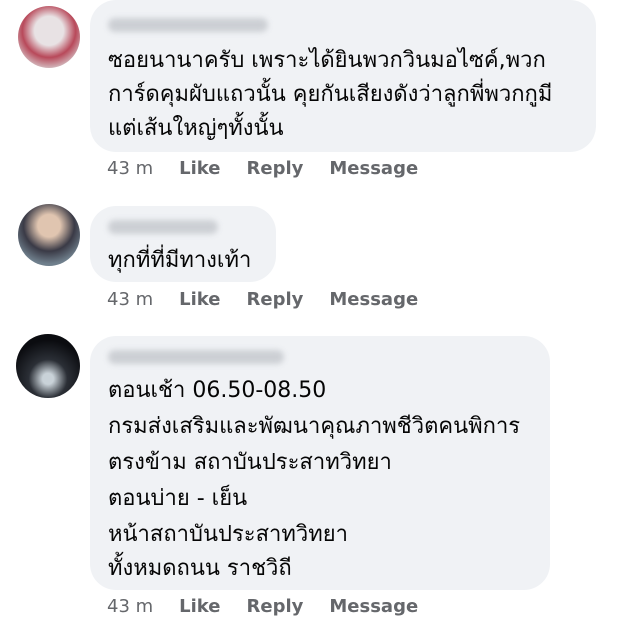  Describe the element at coordinates (178, 498) in the screenshot. I see `comment-text-line: ตอนบ่าย - เย็น` at that location.